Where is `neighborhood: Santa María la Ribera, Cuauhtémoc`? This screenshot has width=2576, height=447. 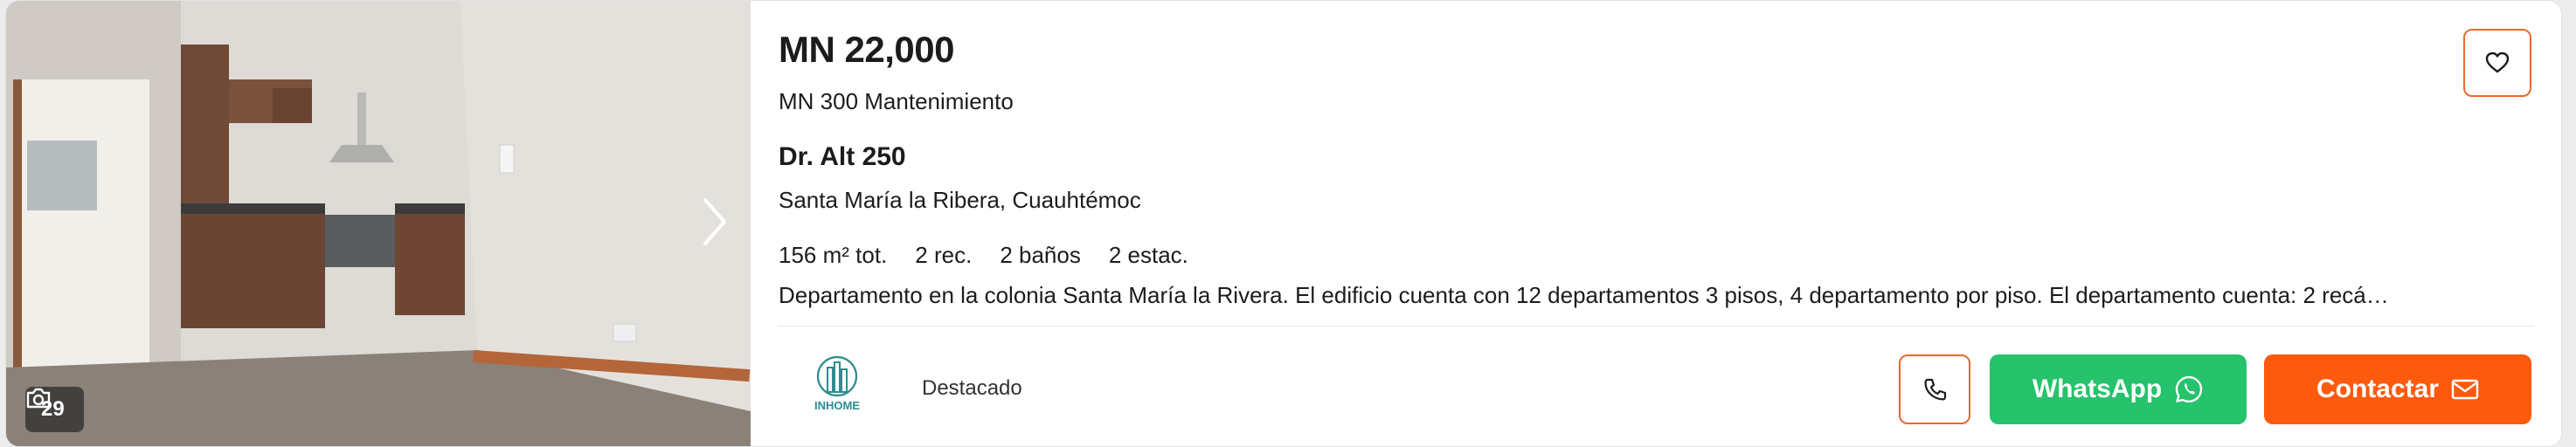
neighborhood: Santa María la Ribera, Cuauhtémoc is located at coordinates (960, 200).